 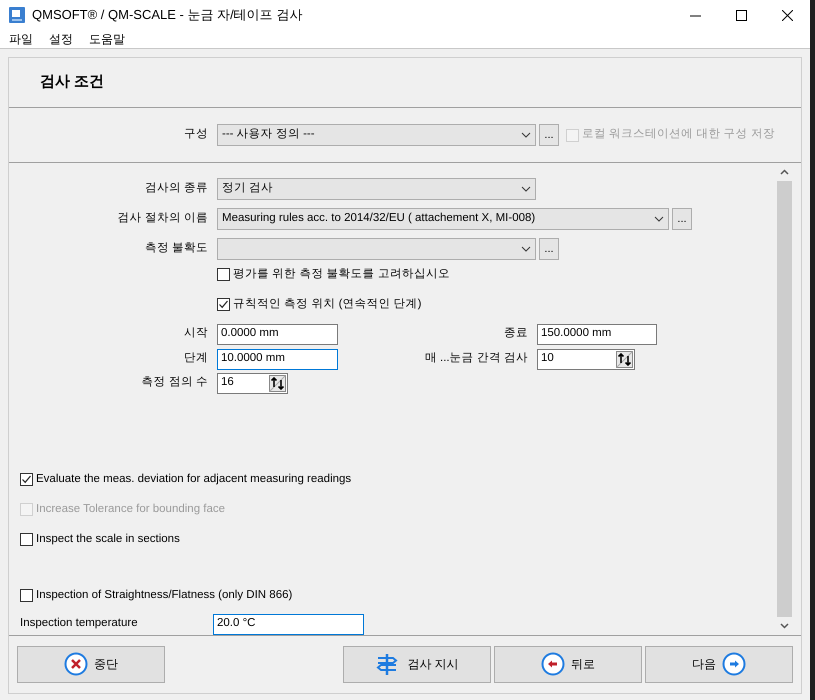 What do you see at coordinates (17, 15) in the screenshot?
I see `app-icon` at bounding box center [17, 15].